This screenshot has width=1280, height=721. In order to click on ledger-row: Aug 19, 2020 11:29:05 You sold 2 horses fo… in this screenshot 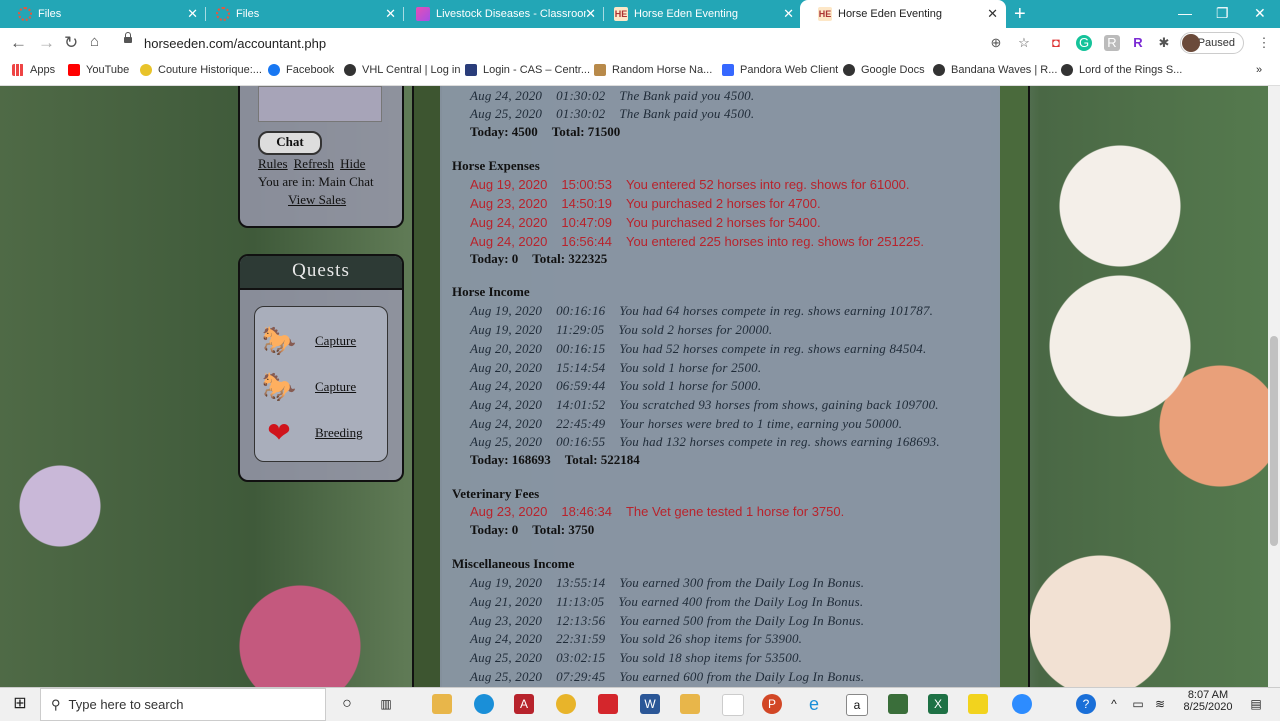, I will do `click(621, 329)`.